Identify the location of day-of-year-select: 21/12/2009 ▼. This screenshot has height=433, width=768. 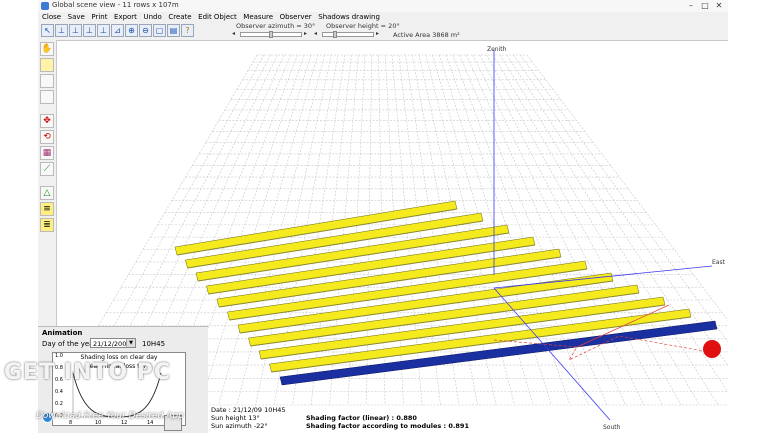
(113, 343).